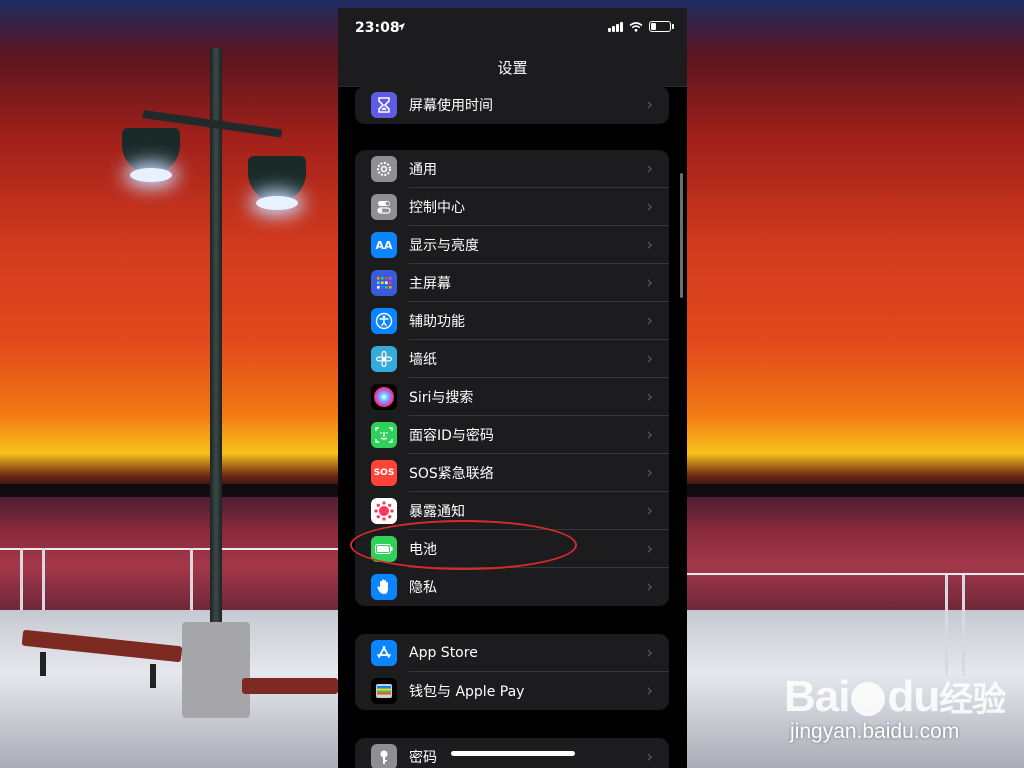 The height and width of the screenshot is (768, 1024). What do you see at coordinates (451, 474) in the screenshot?
I see `settings-row-label: SOS紧急联络` at bounding box center [451, 474].